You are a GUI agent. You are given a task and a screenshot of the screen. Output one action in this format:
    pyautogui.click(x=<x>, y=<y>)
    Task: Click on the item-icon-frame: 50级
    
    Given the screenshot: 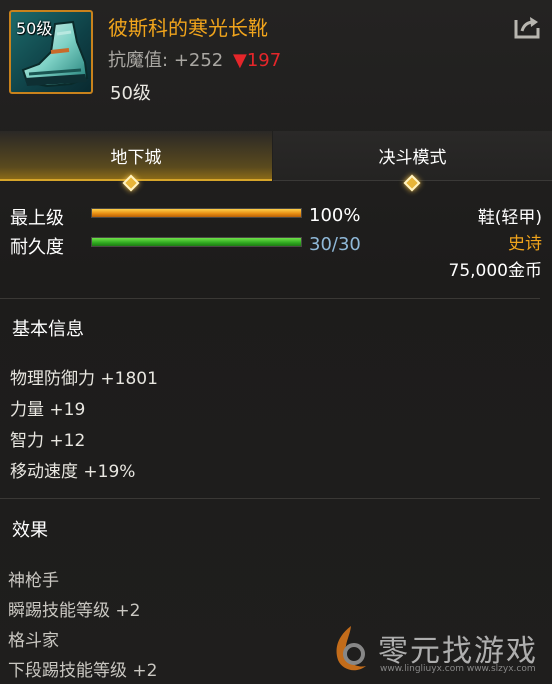 What is the action you would take?
    pyautogui.click(x=51, y=52)
    